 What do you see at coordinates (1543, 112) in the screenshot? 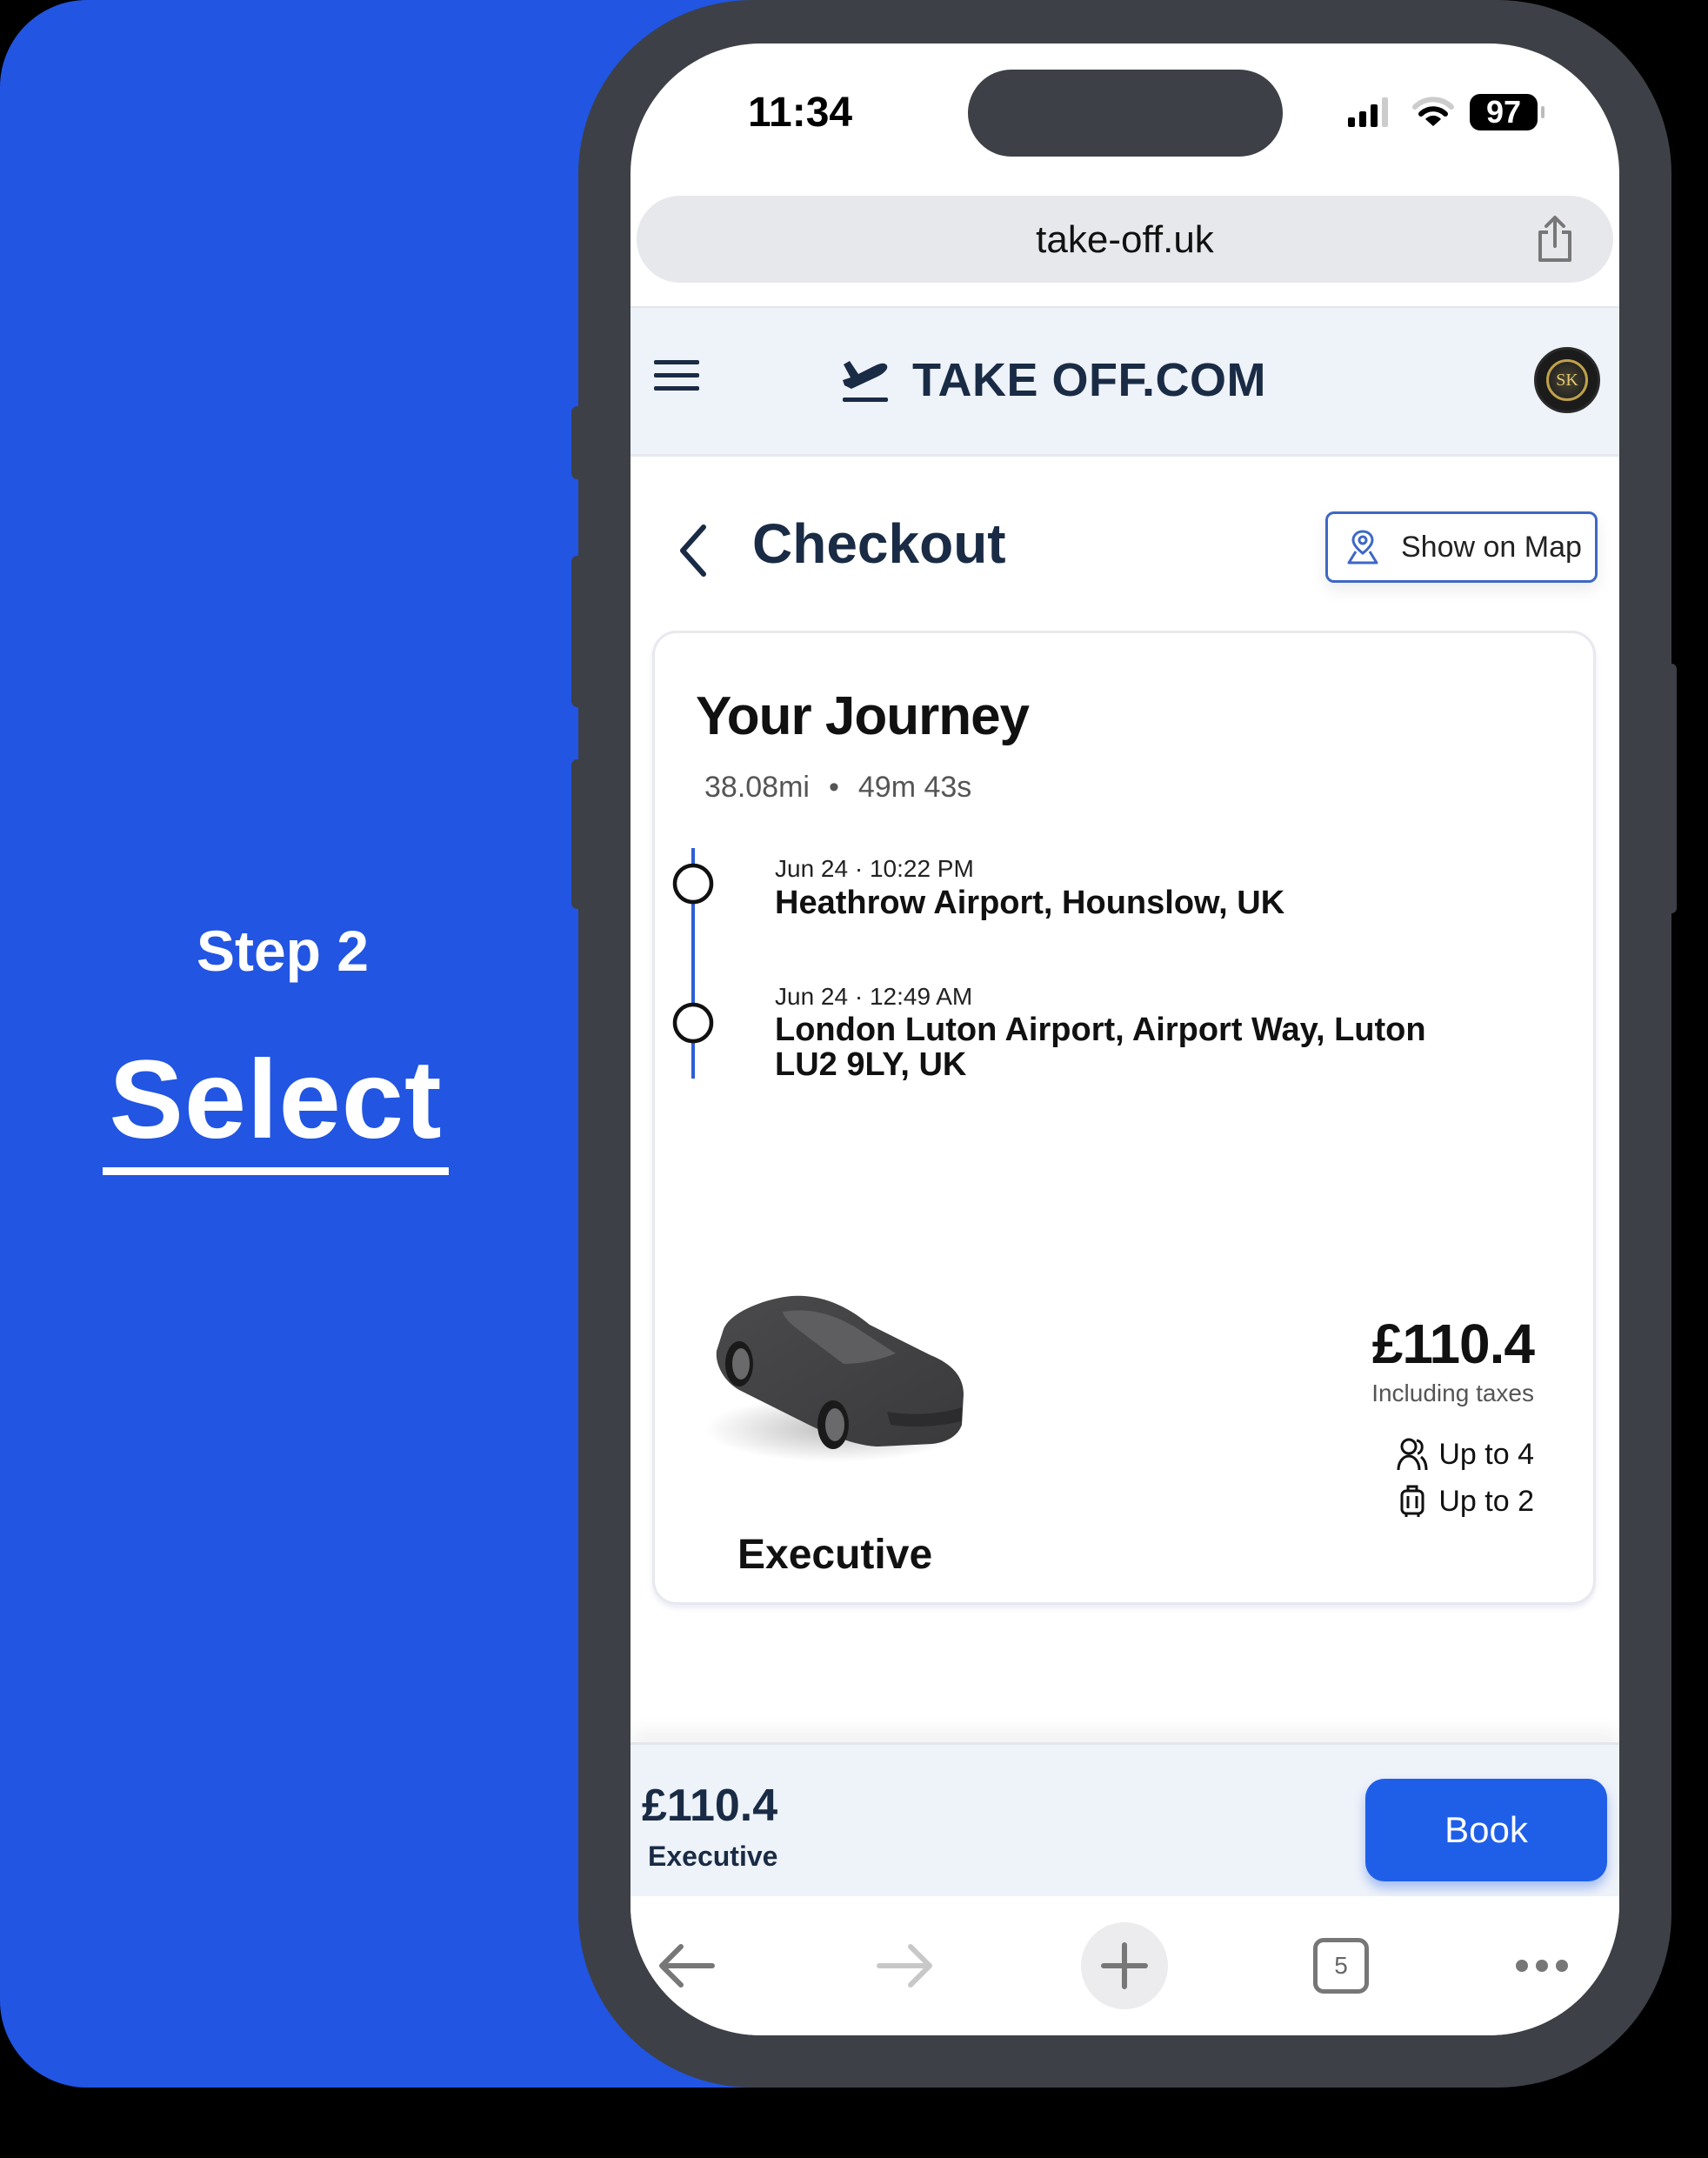
I see `battery-cap` at bounding box center [1543, 112].